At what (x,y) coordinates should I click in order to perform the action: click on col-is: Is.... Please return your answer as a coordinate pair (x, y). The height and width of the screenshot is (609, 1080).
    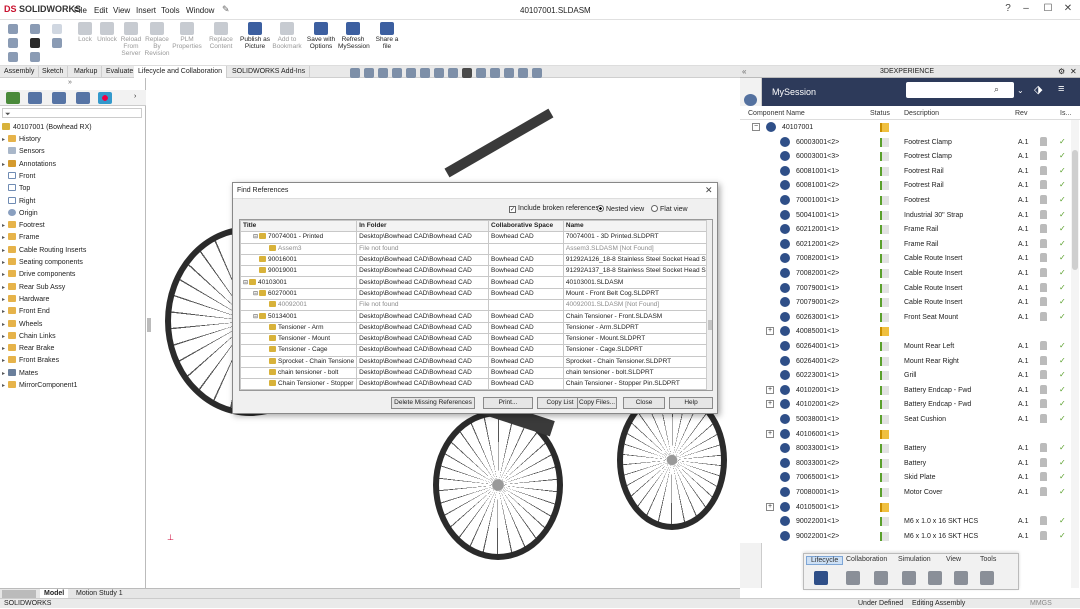
    Looking at the image, I should click on (1065, 113).